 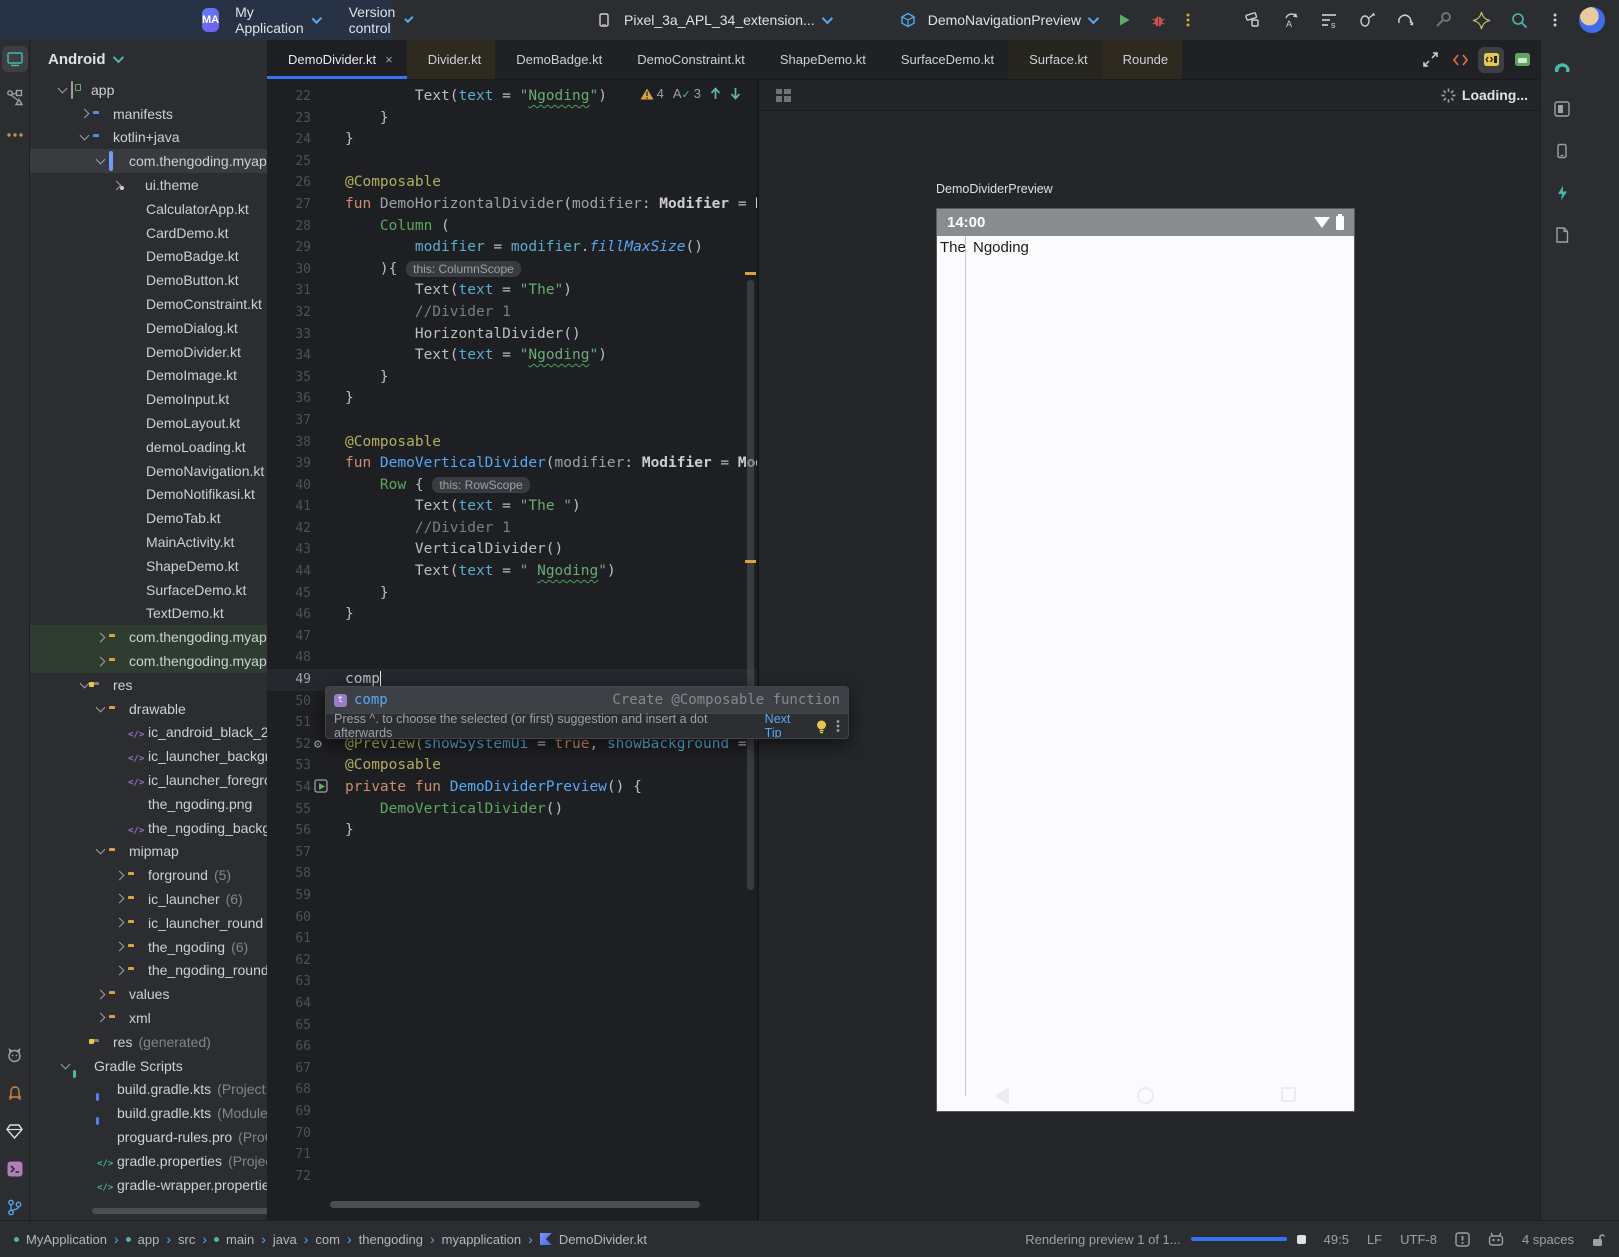 What do you see at coordinates (148, 875) in the screenshot?
I see `tree-item-forground: forground (5)` at bounding box center [148, 875].